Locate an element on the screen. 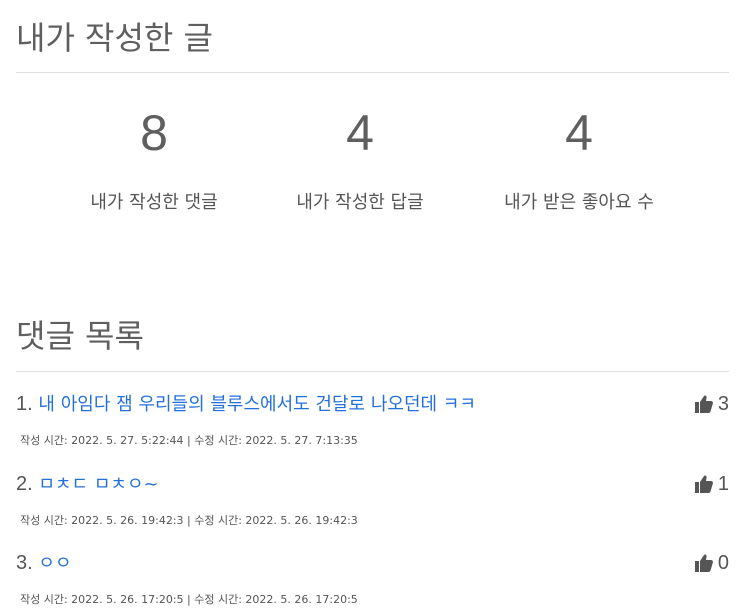 This screenshot has height=615, width=749. like-count: 0 is located at coordinates (711, 563).